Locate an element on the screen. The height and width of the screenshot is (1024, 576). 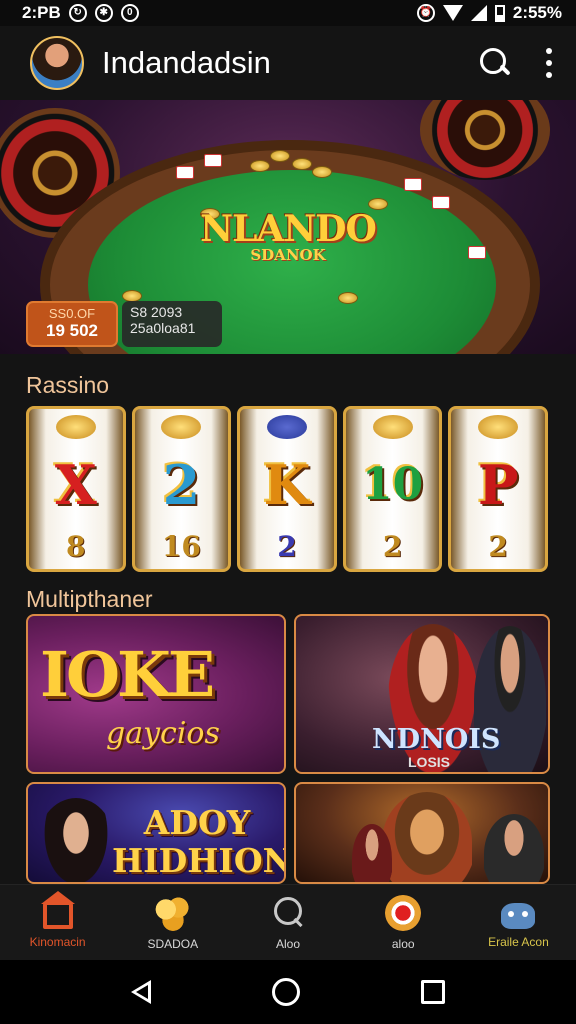
nav-item-home: Kinomacin is located at coordinates (57, 922).